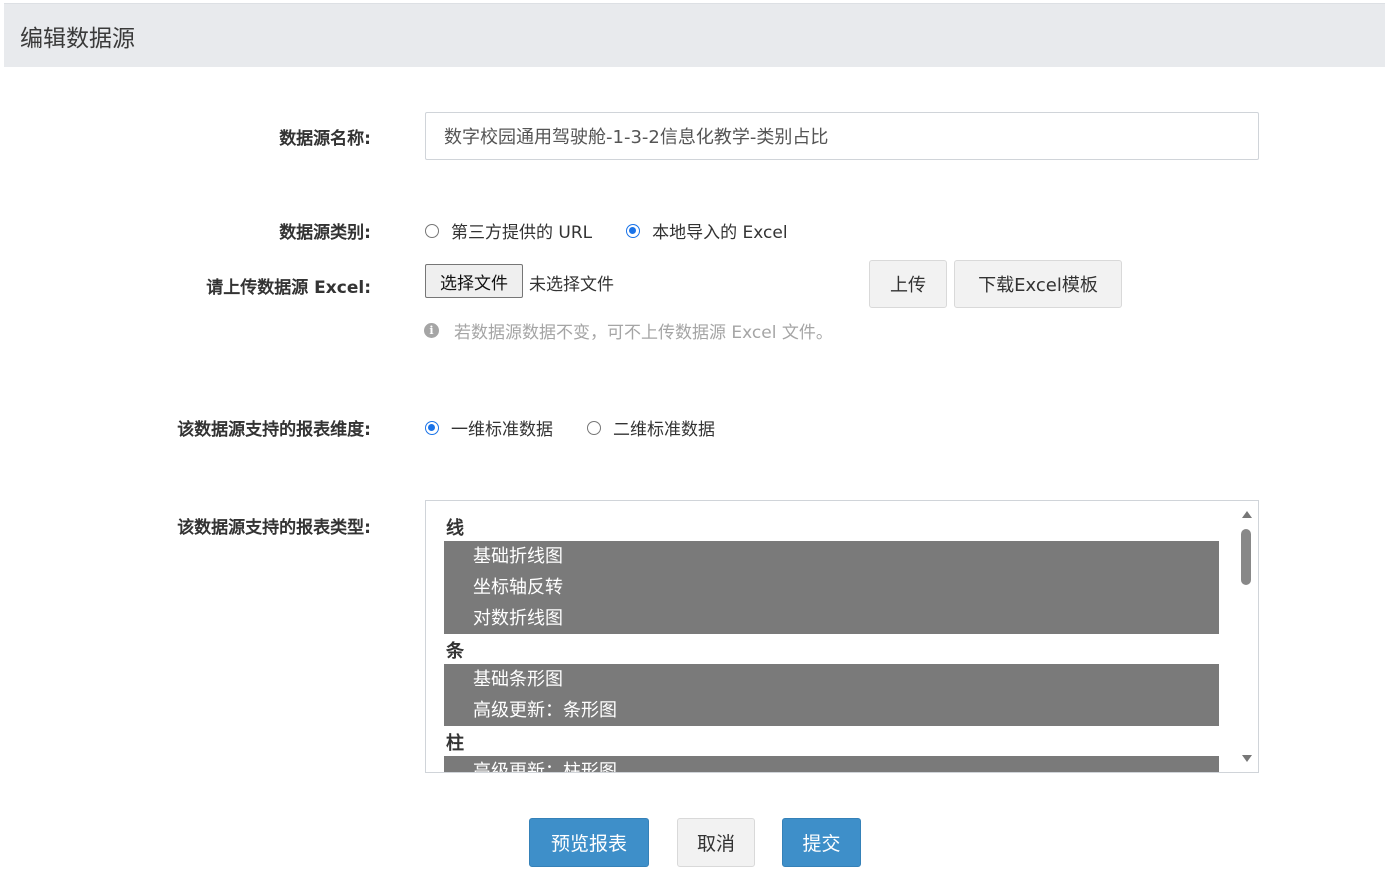 The height and width of the screenshot is (876, 1389). Describe the element at coordinates (502, 430) in the screenshot. I see `dimension-radio-1d-label: 一维标准数据` at that location.